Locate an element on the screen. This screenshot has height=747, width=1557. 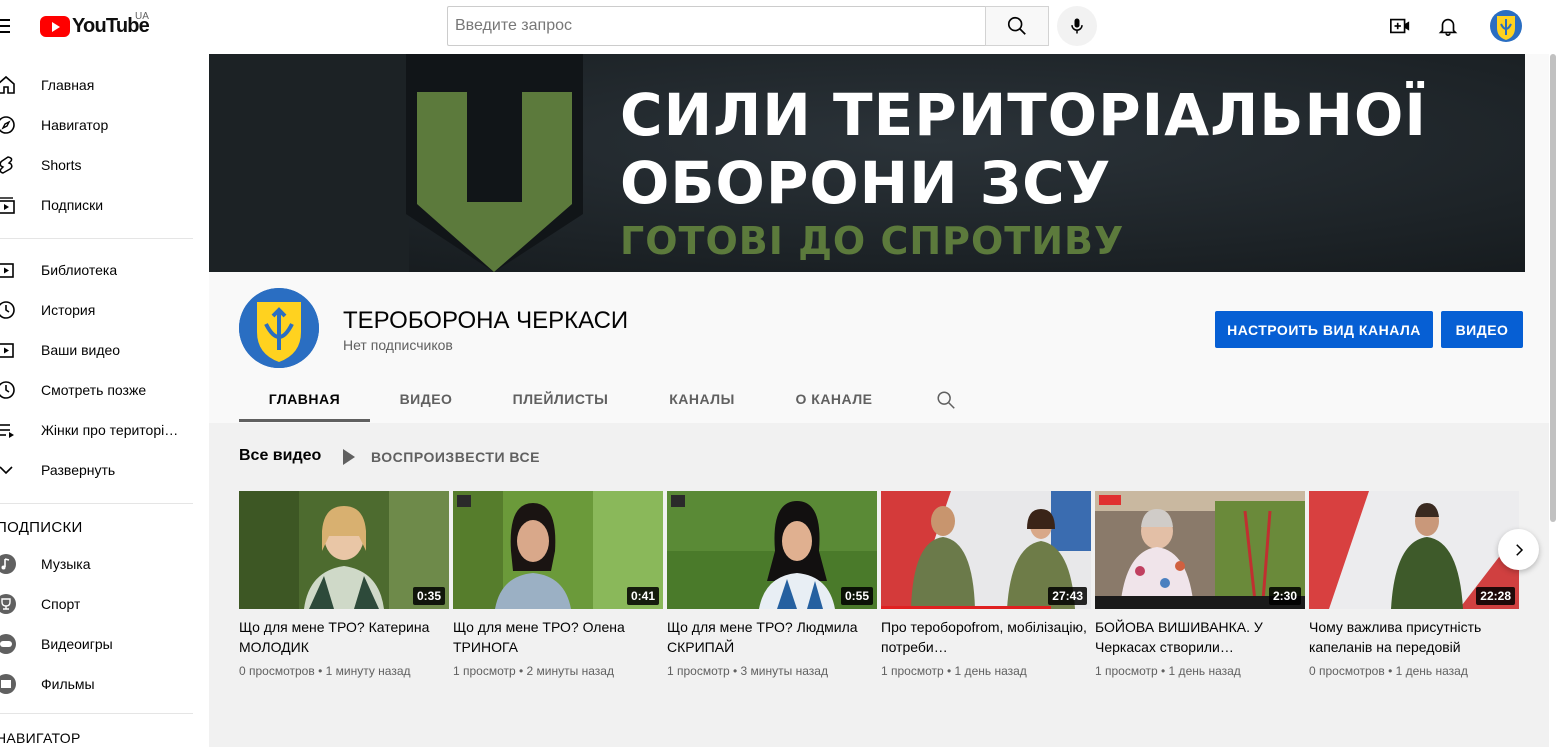
library-icon is located at coordinates (7, 270).